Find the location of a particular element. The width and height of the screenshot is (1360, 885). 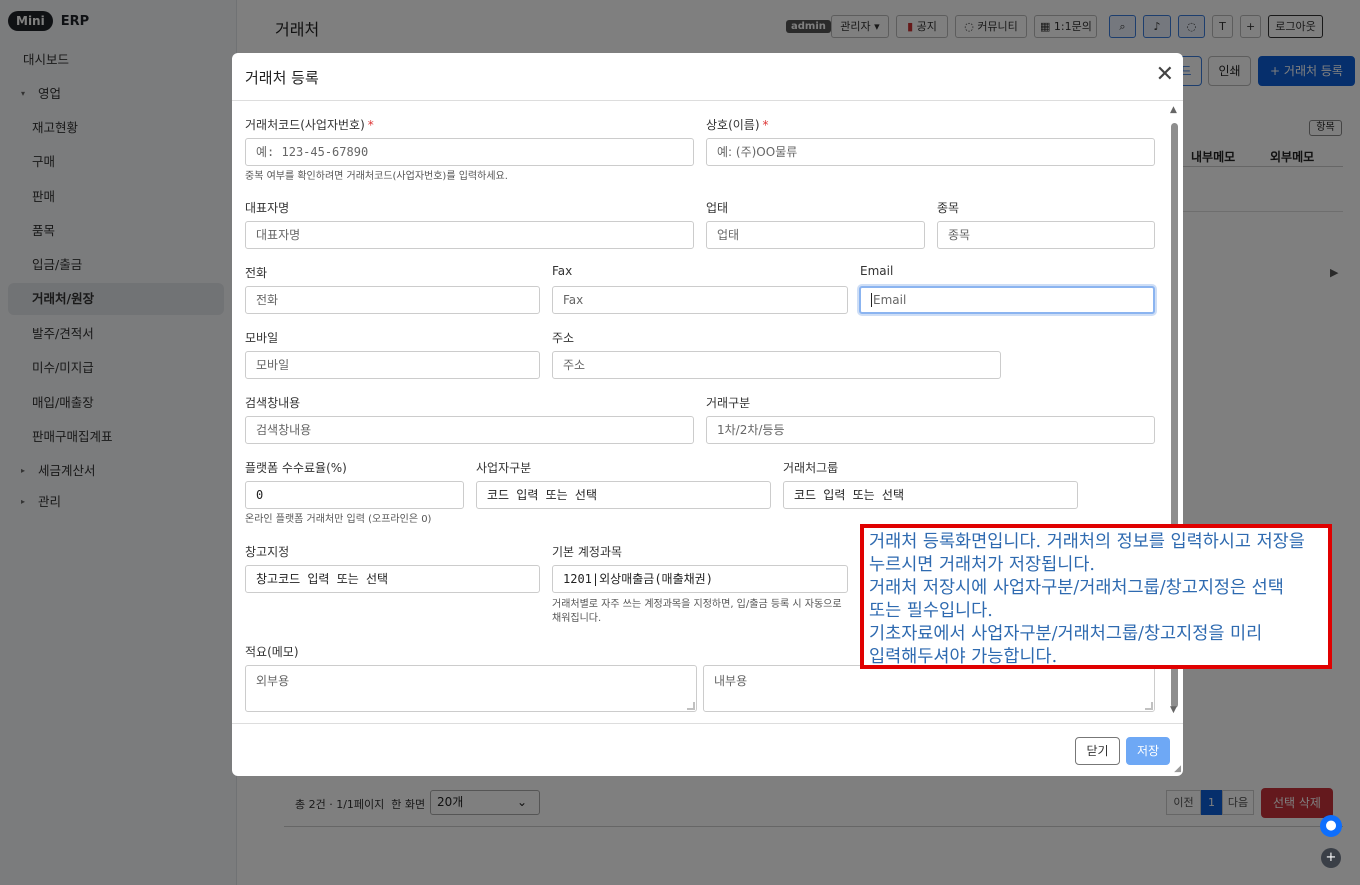

mobile-input: 모바일 is located at coordinates (392, 365).